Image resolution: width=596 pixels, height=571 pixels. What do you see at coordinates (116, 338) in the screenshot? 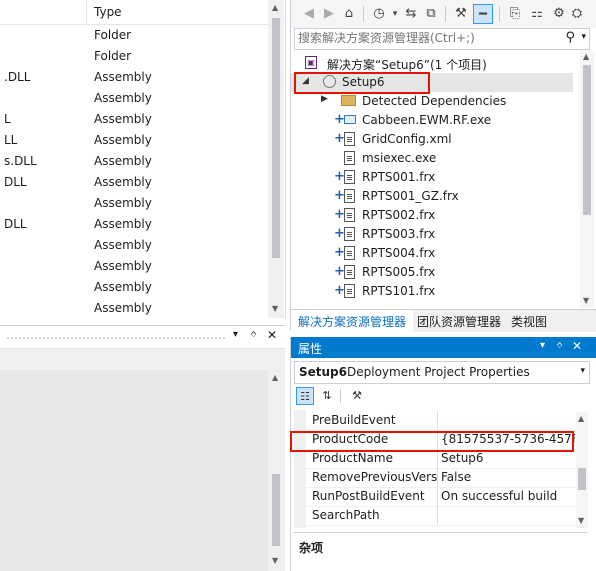
I see `drag-grip` at bounding box center [116, 338].